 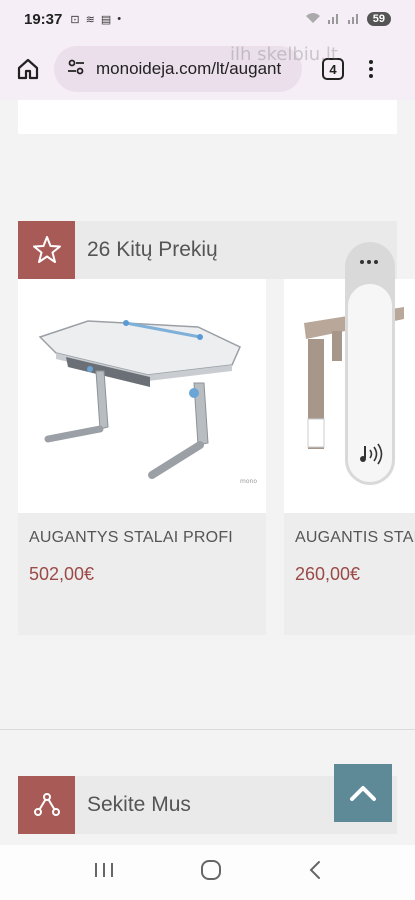 I want to click on chevron-up-icon, so click(x=363, y=793).